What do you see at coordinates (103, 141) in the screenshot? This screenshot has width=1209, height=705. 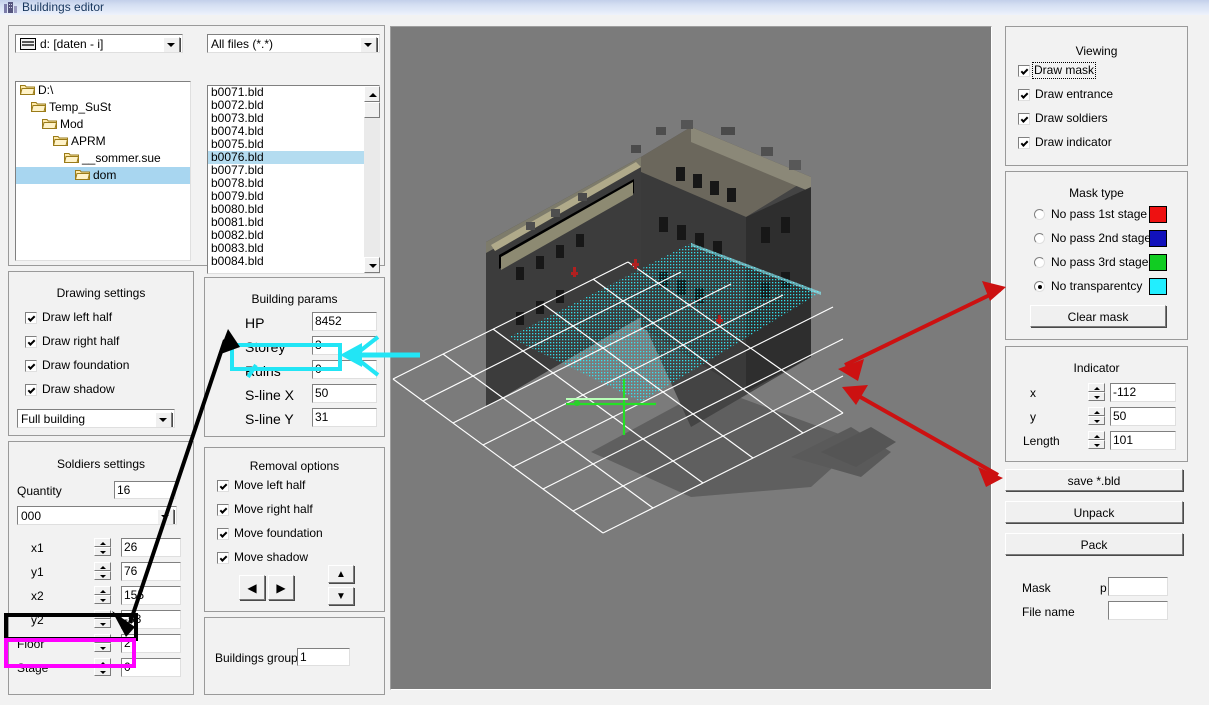 I see `tree-item: APRM` at bounding box center [103, 141].